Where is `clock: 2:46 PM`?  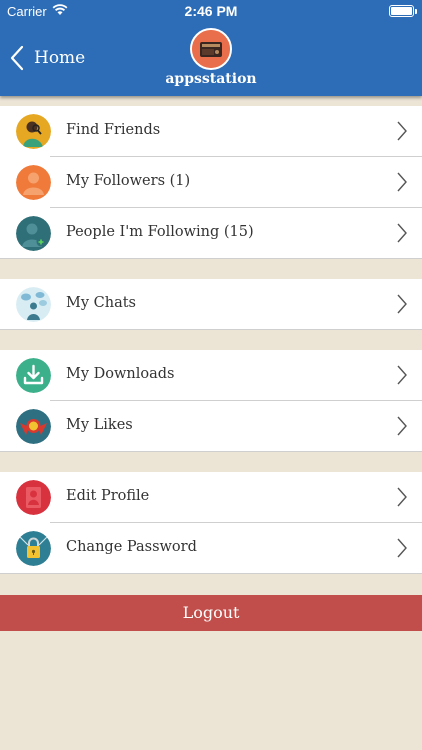 clock: 2:46 PM is located at coordinates (211, 11).